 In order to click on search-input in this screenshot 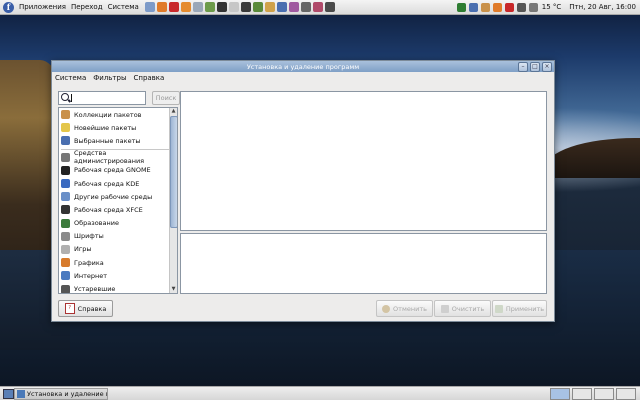, I will do `click(102, 98)`.